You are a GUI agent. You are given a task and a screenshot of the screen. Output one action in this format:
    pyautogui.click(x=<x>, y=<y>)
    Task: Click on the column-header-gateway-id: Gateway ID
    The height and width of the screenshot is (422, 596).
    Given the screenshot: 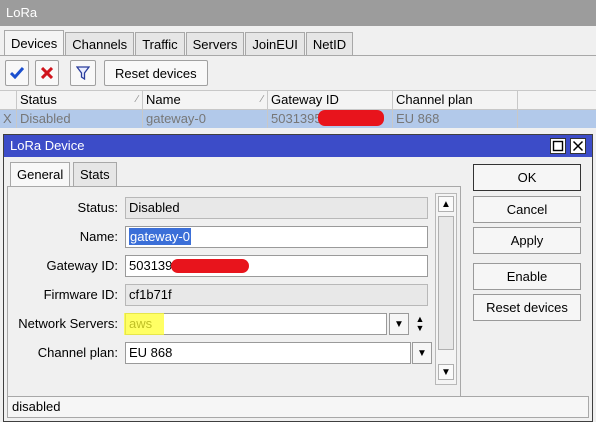 What is the action you would take?
    pyautogui.click(x=330, y=100)
    